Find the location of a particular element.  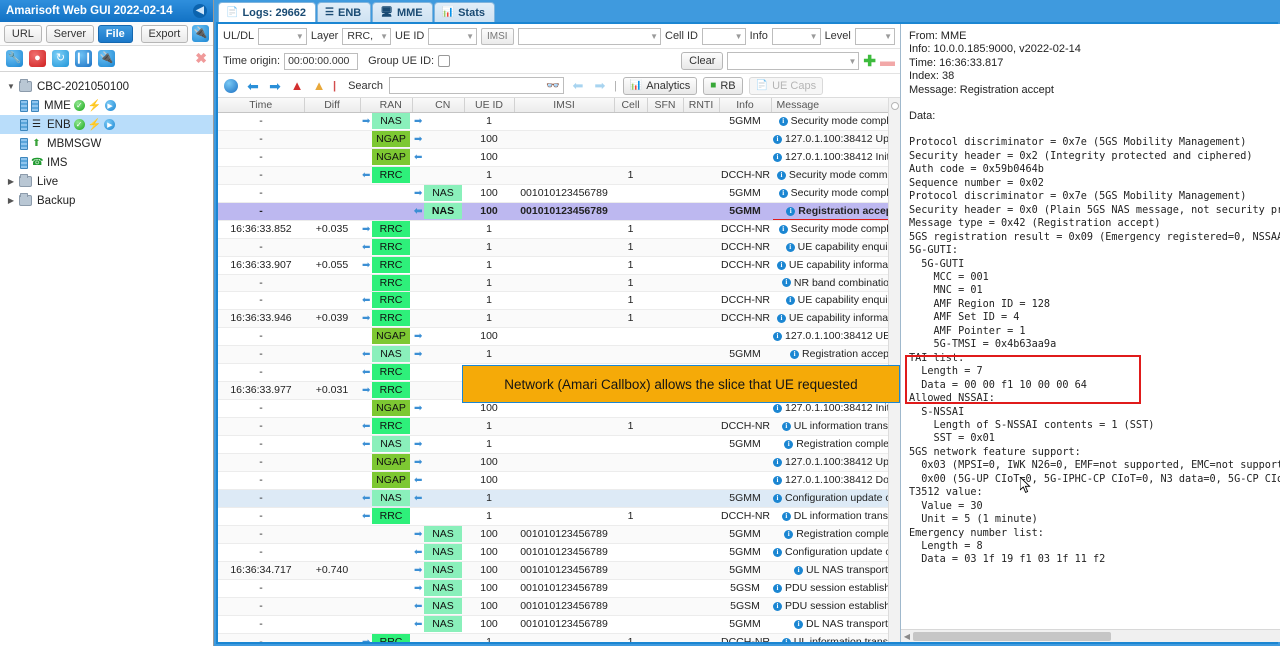

server-button: Server is located at coordinates (69, 33).